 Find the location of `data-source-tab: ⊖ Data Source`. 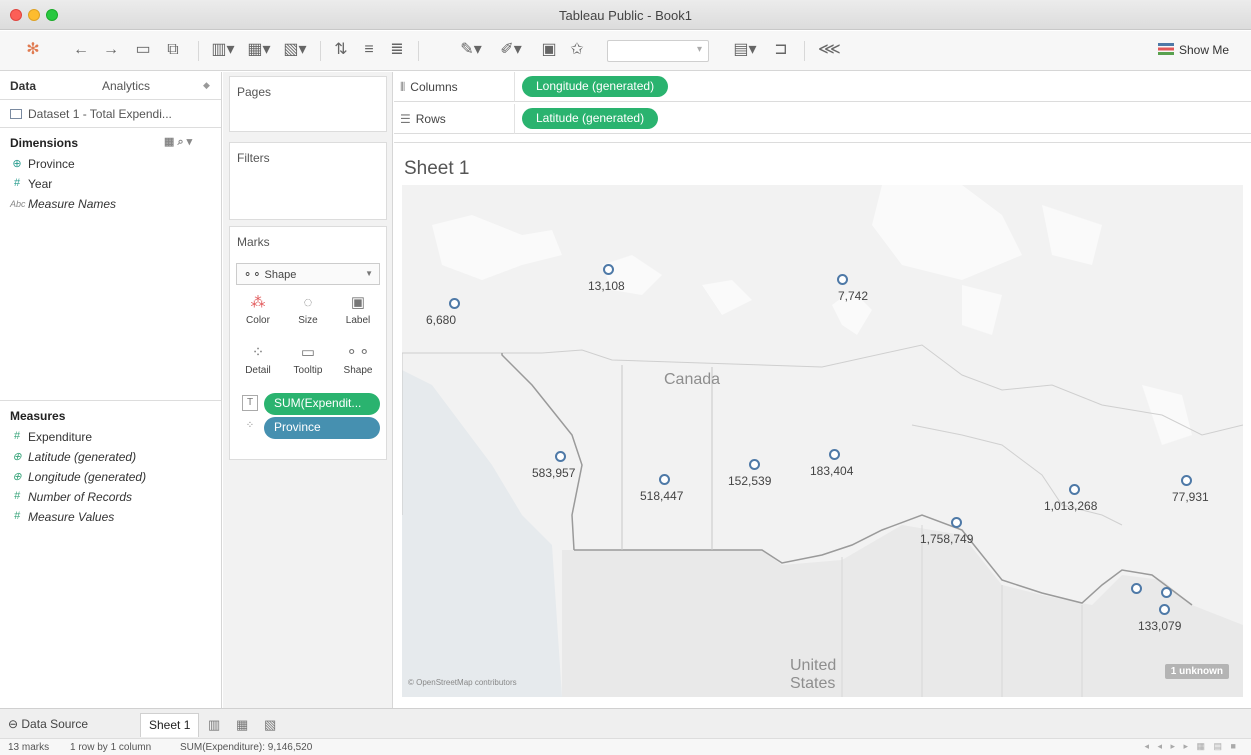

data-source-tab: ⊖ Data Source is located at coordinates (48, 724).